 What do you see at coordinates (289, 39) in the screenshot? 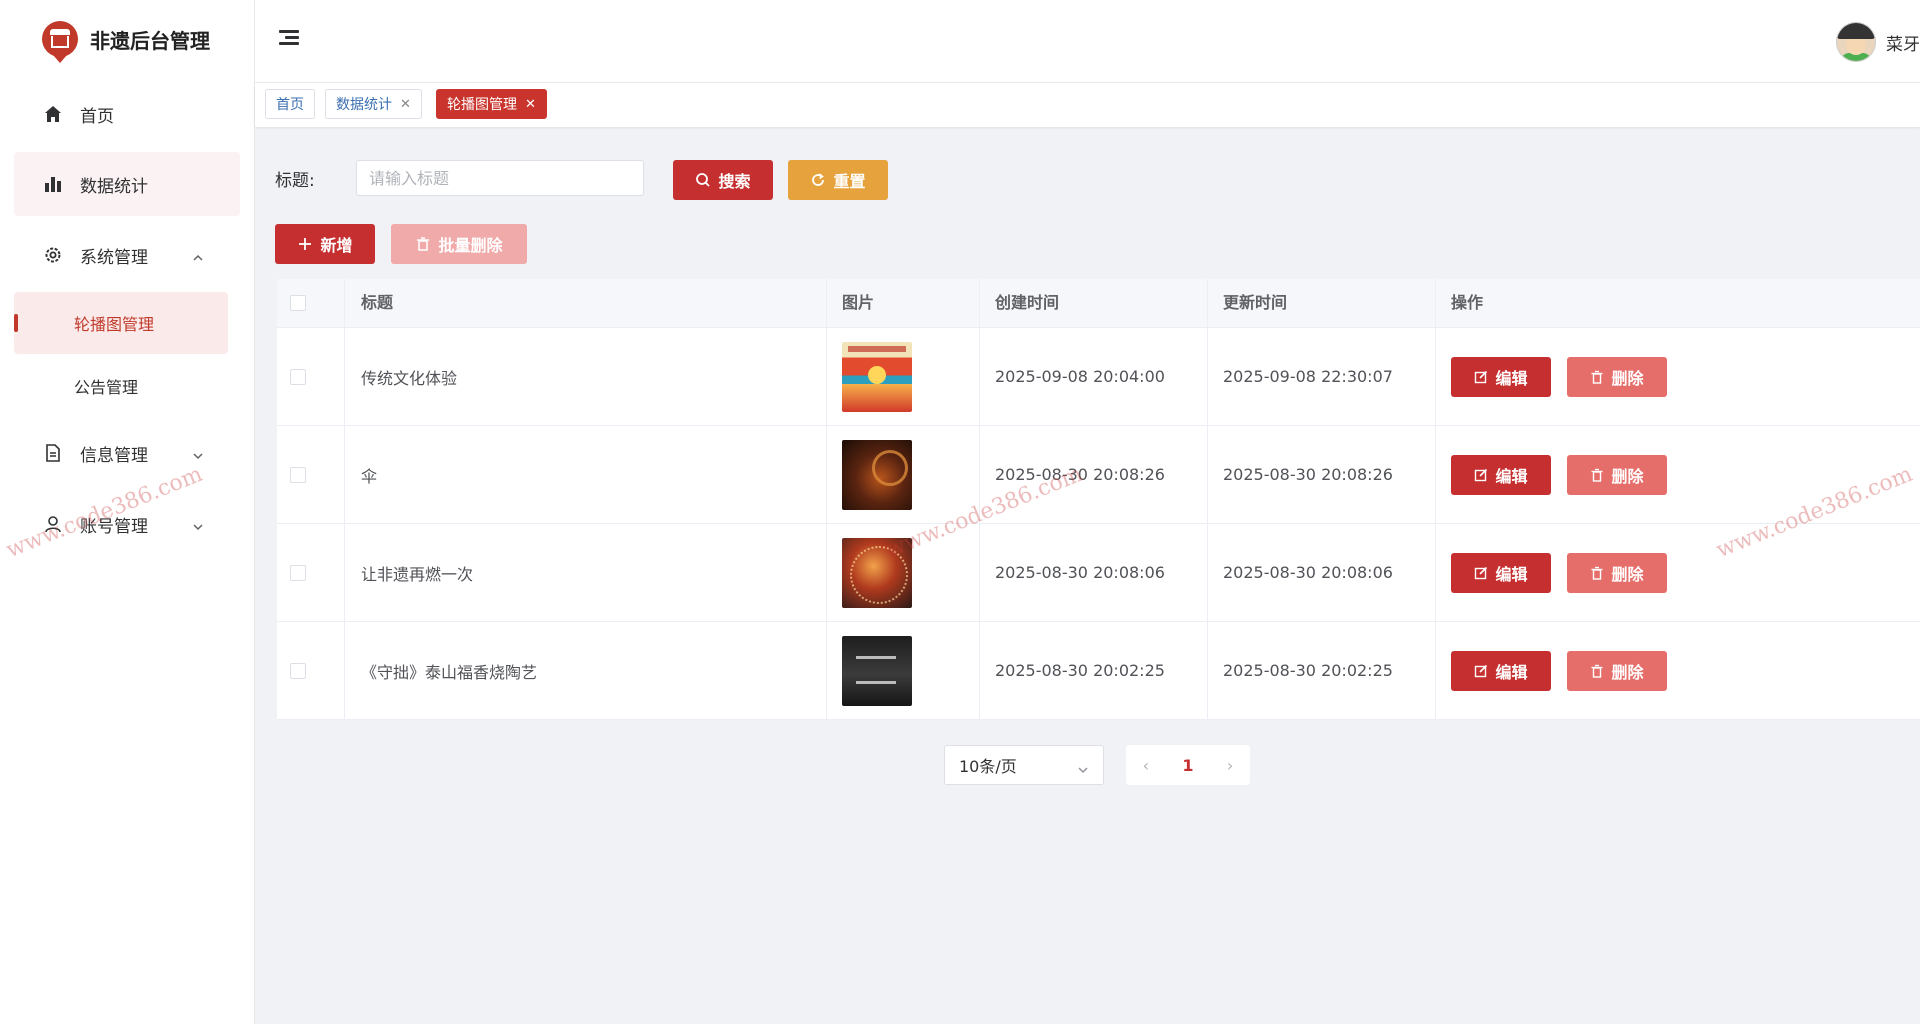
I see `menu-toggle-icon` at bounding box center [289, 39].